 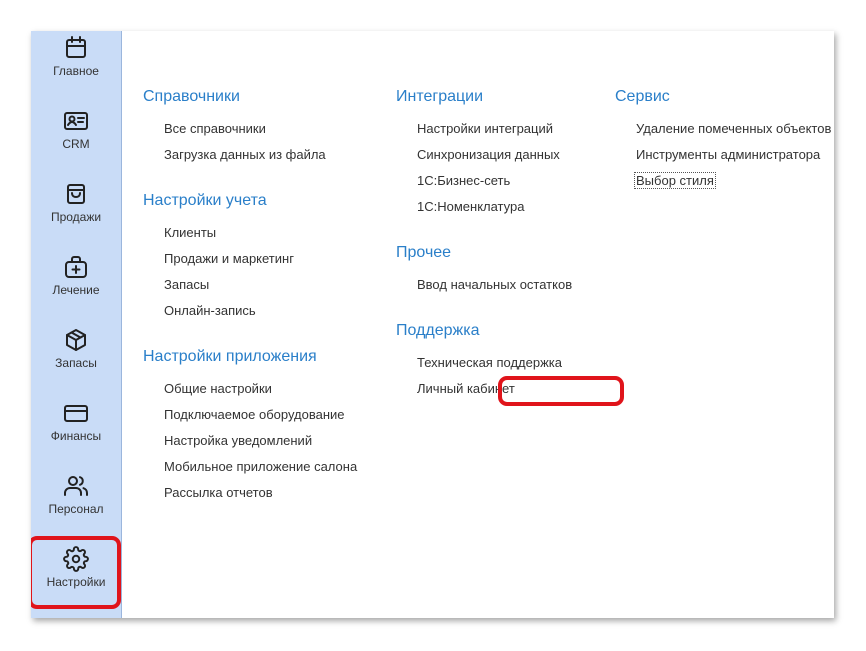 What do you see at coordinates (675, 180) in the screenshot?
I see `link-style-selection: Выбор стиля` at bounding box center [675, 180].